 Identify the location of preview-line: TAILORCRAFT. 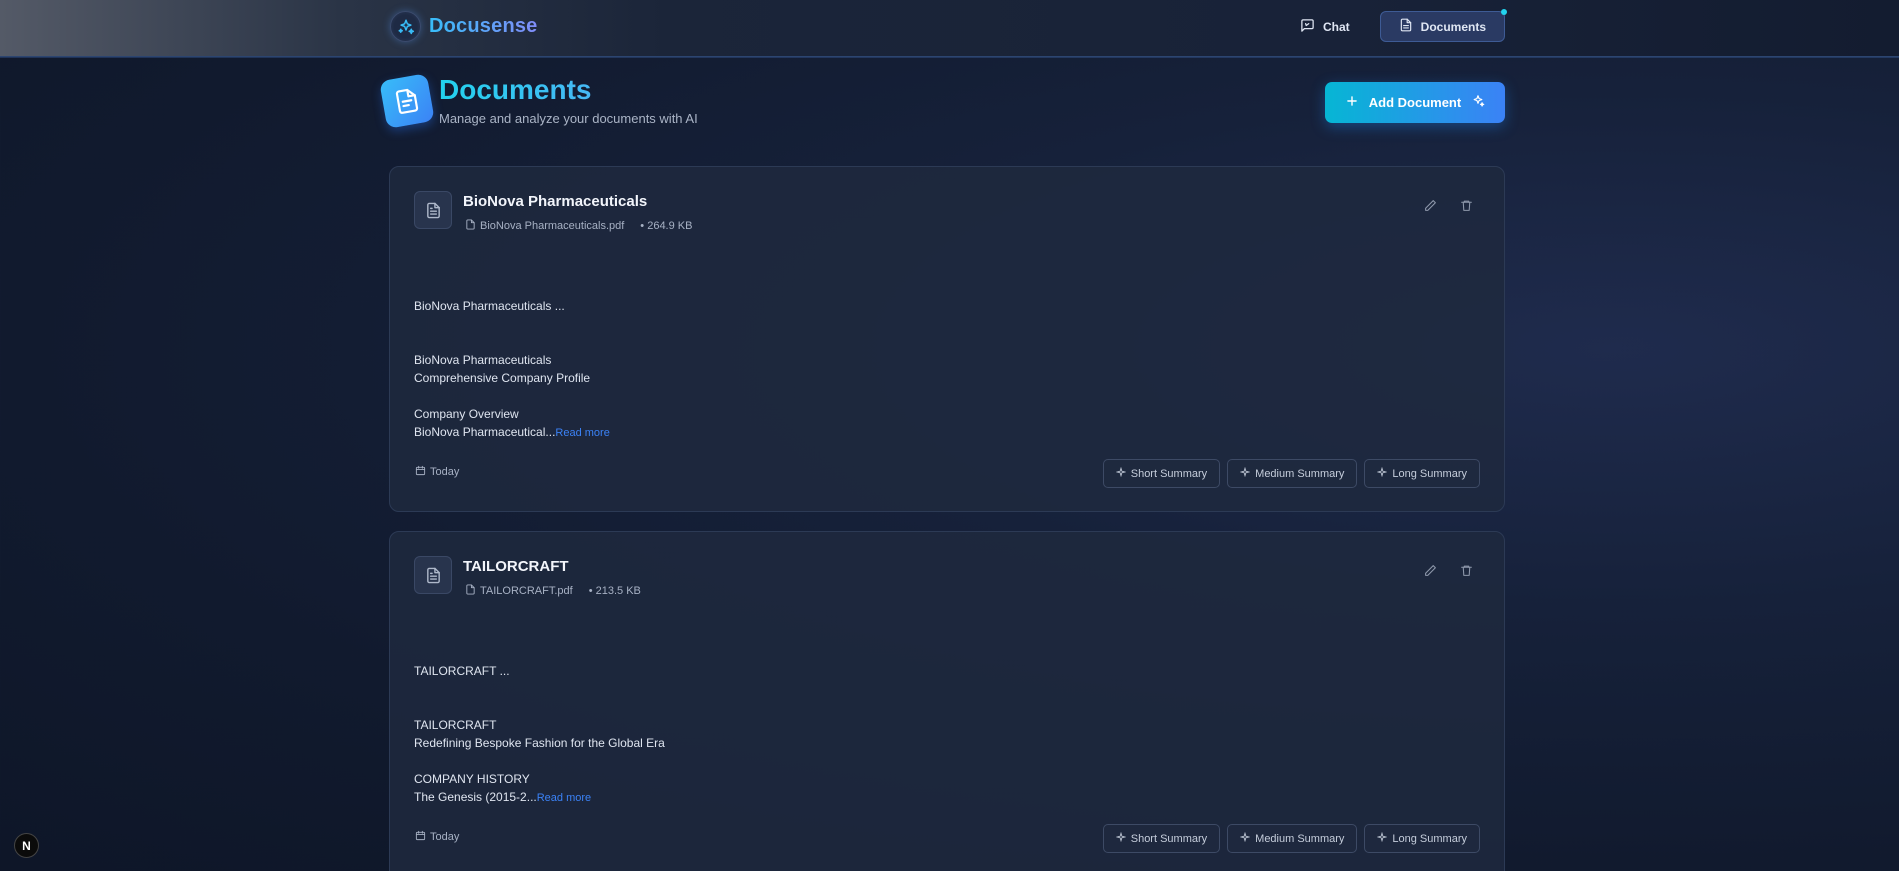
(455, 725).